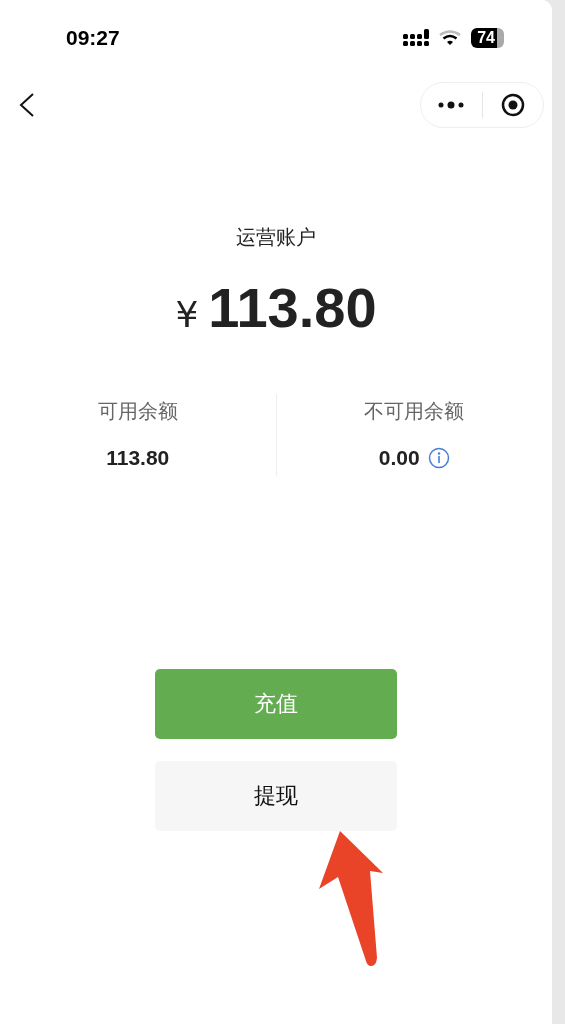 This screenshot has width=565, height=1024. I want to click on battery-cap, so click(500, 38).